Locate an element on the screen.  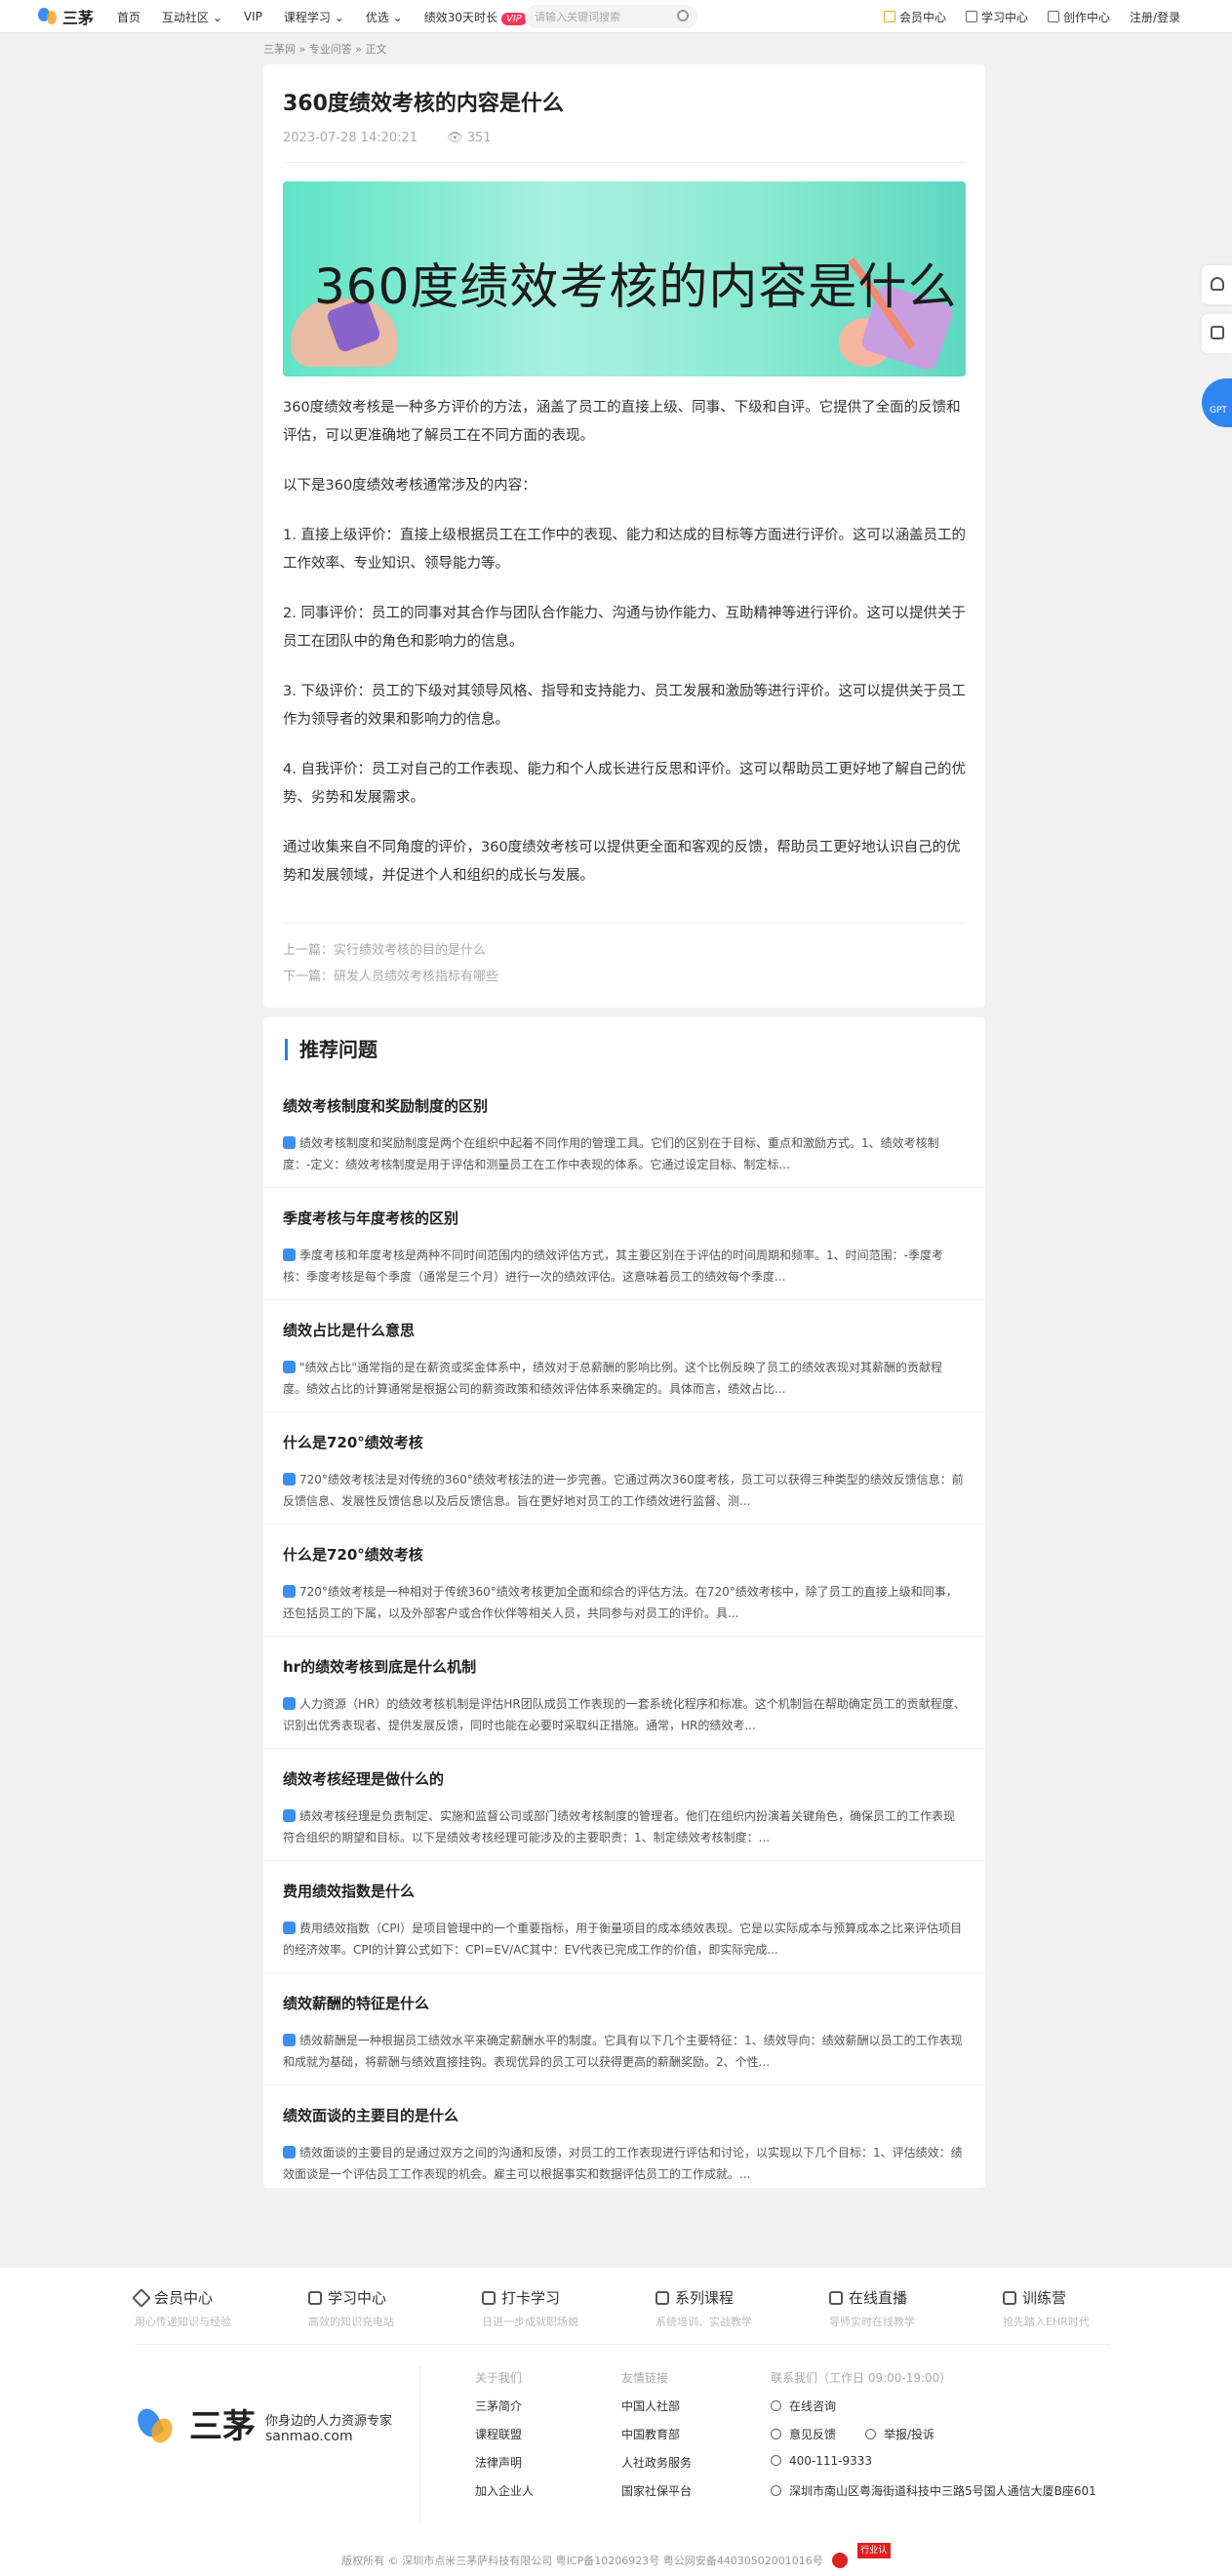
question-title: 绩效考核制度和奖励制度的区别 is located at coordinates (385, 1105).